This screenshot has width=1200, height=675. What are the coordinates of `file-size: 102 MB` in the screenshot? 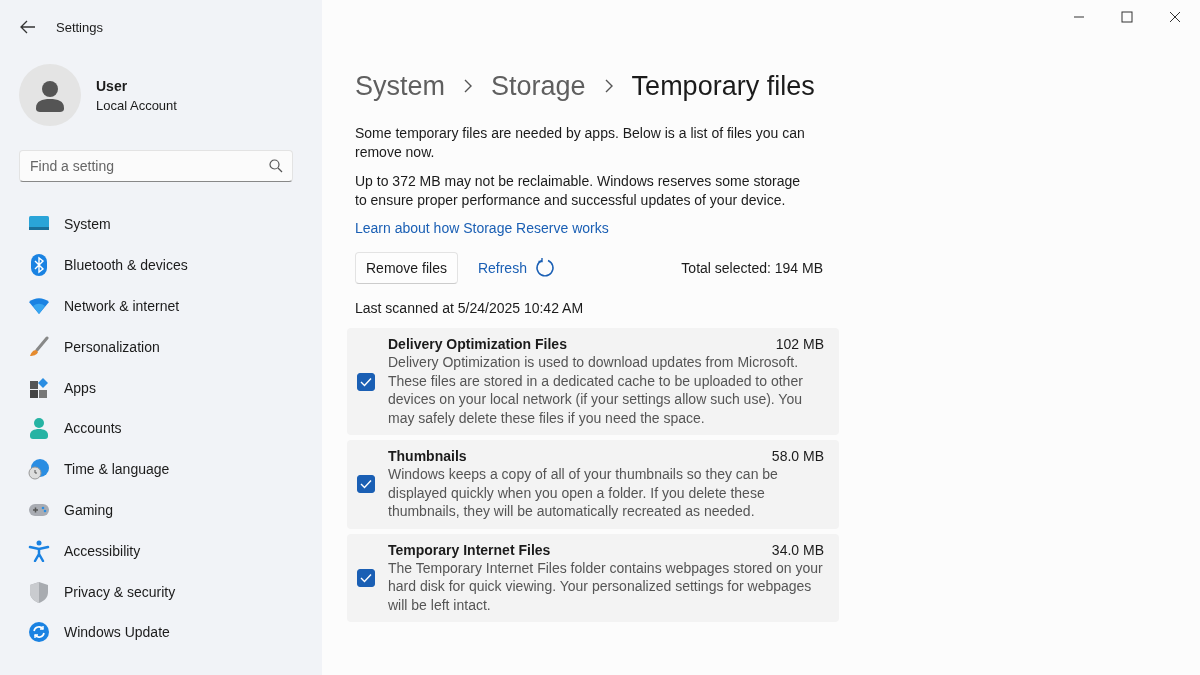 It's located at (799, 344).